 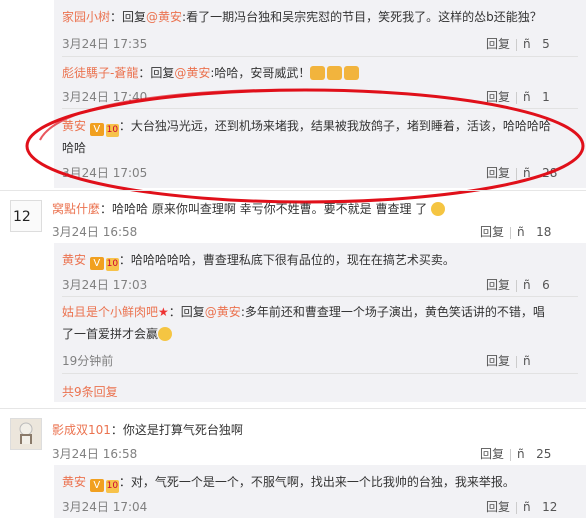 What do you see at coordinates (515, 453) in the screenshot?
I see `comment-actions: 回复 ñ 25` at bounding box center [515, 453].